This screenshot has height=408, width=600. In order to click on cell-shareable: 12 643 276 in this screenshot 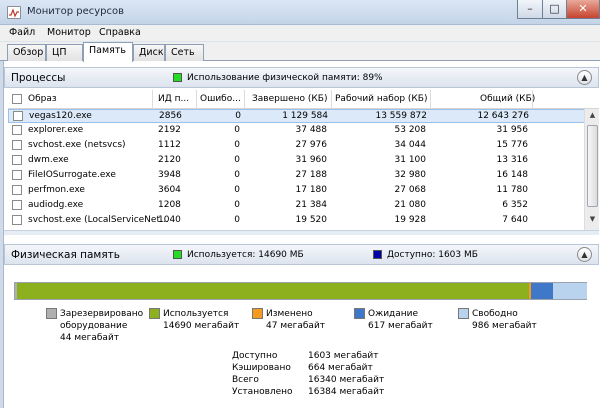, I will do `click(503, 116)`.